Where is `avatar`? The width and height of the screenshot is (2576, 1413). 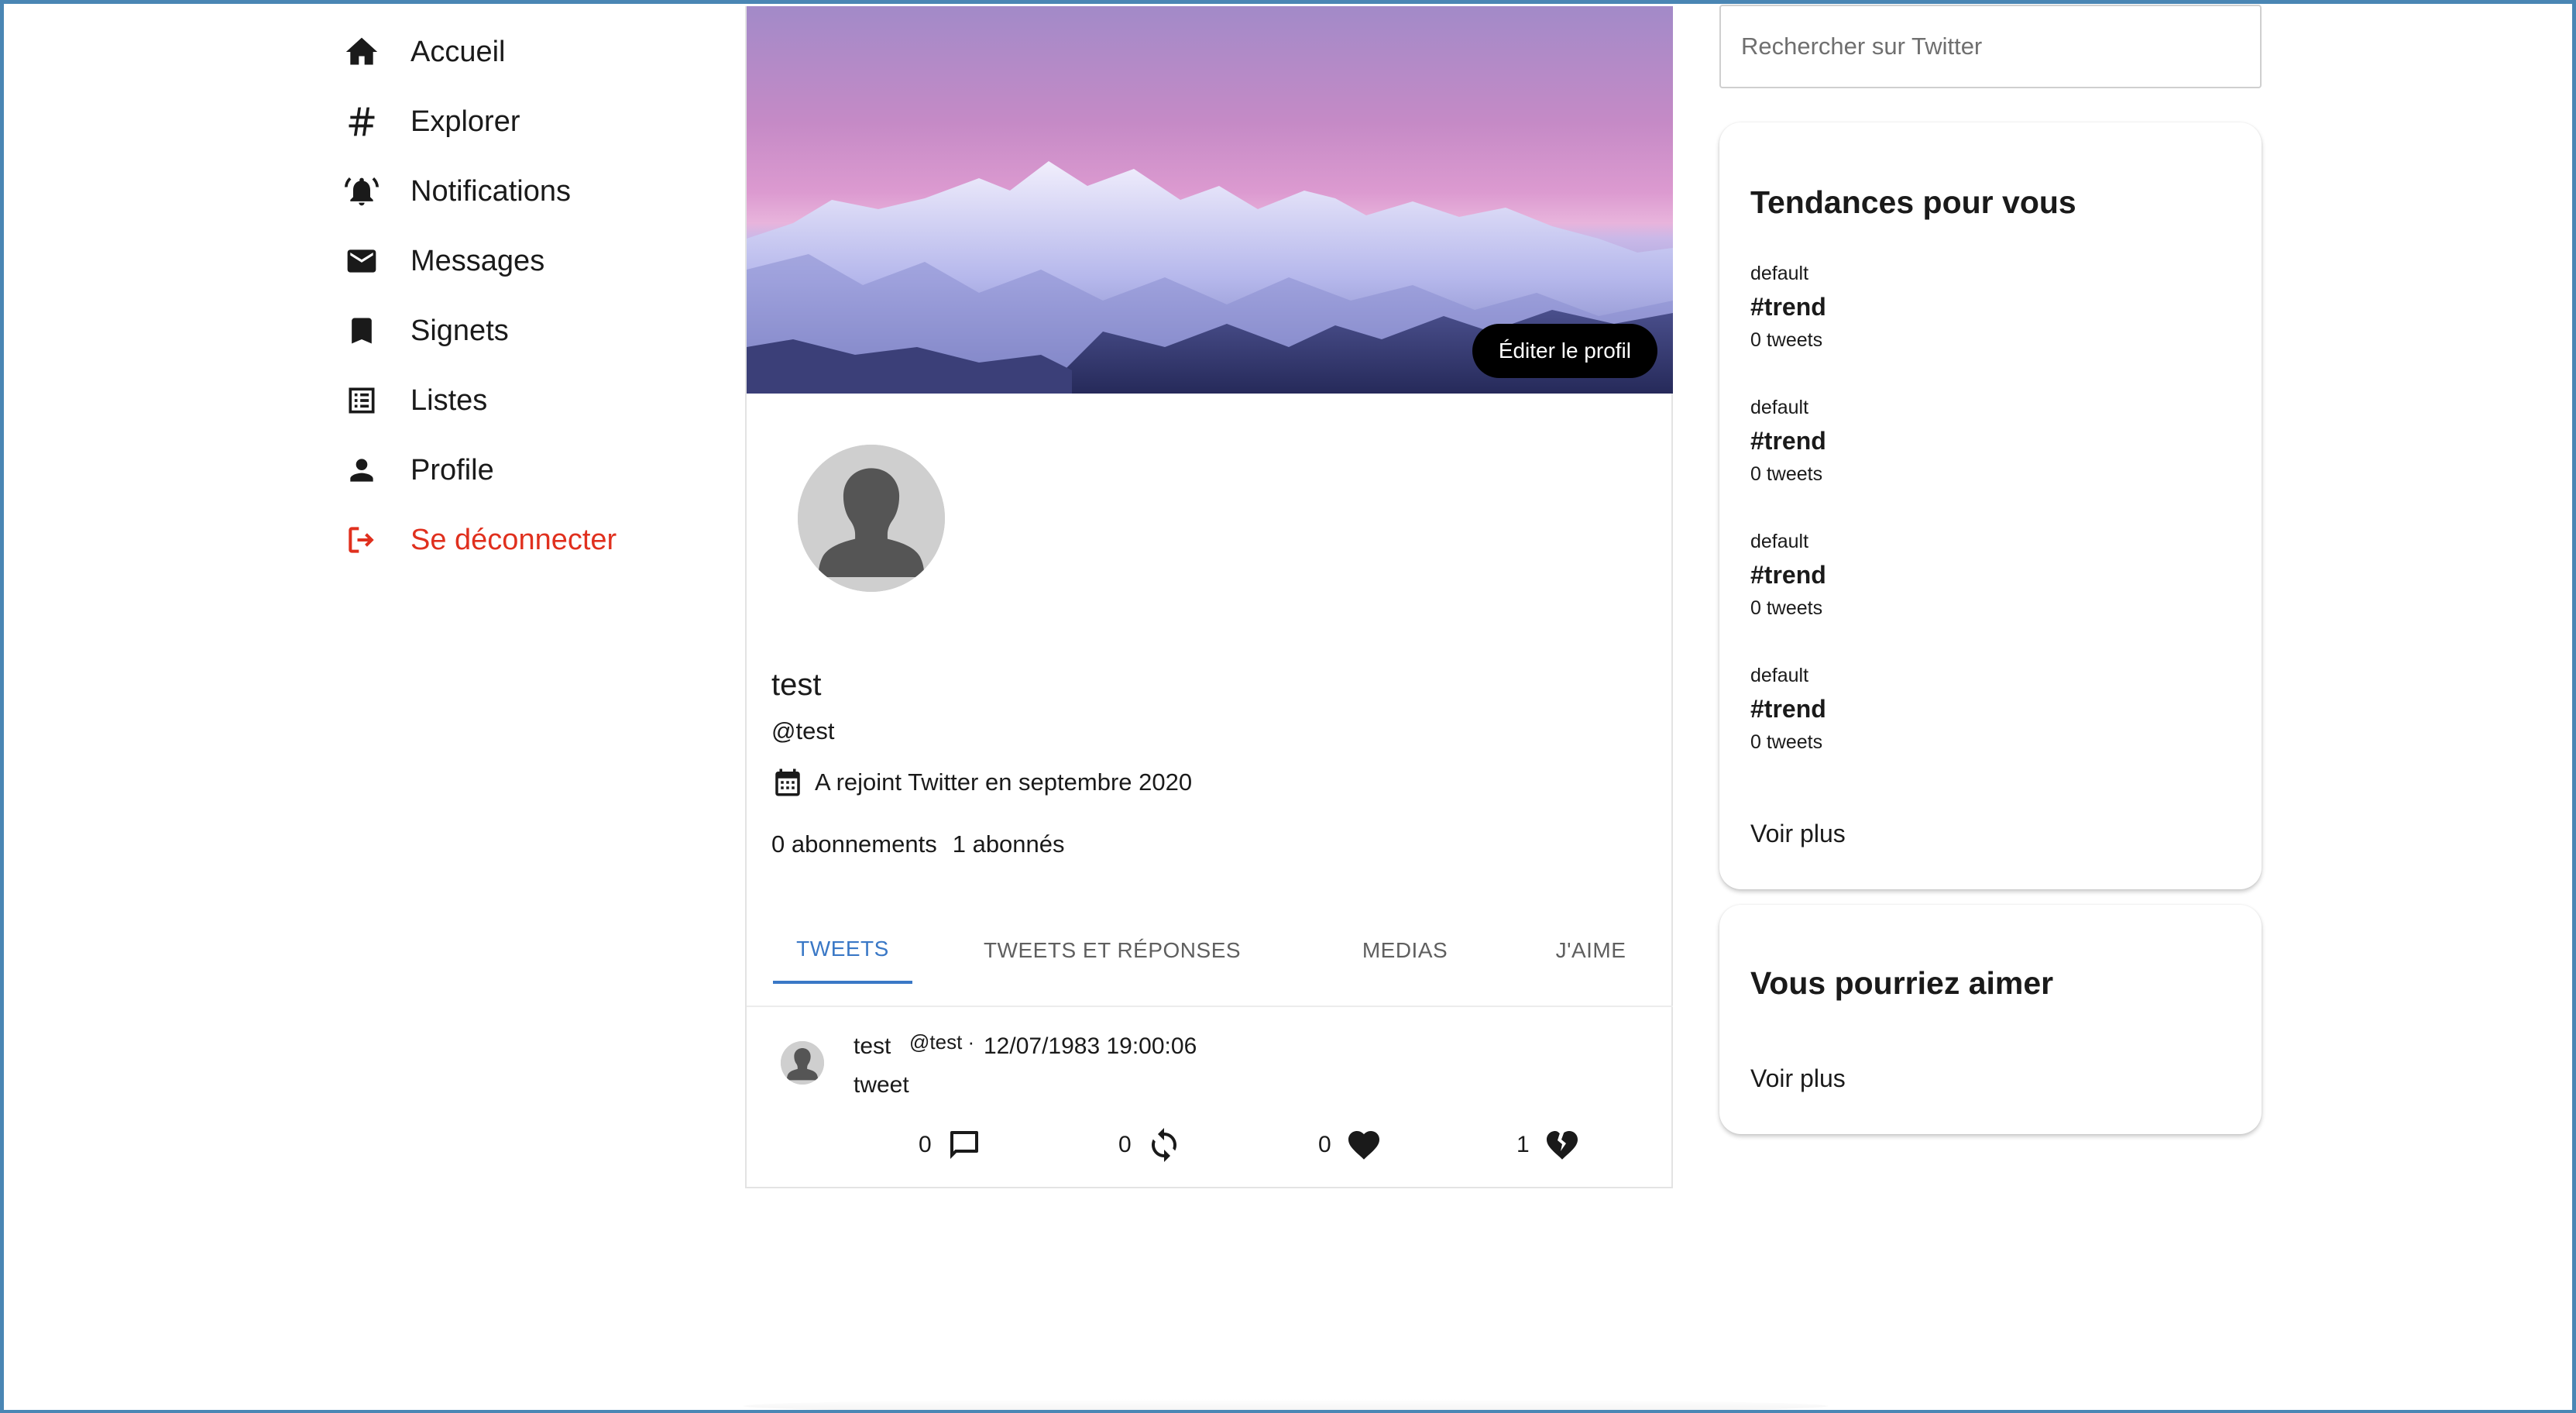 avatar is located at coordinates (871, 518).